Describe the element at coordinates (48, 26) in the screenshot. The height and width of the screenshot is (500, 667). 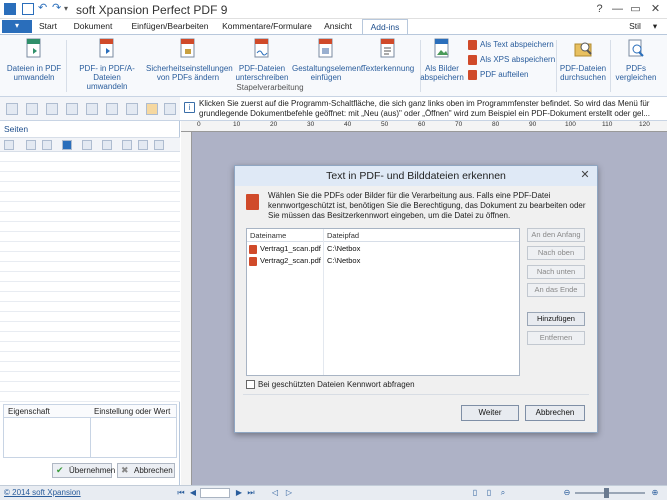
I see `tab-start: Start` at that location.